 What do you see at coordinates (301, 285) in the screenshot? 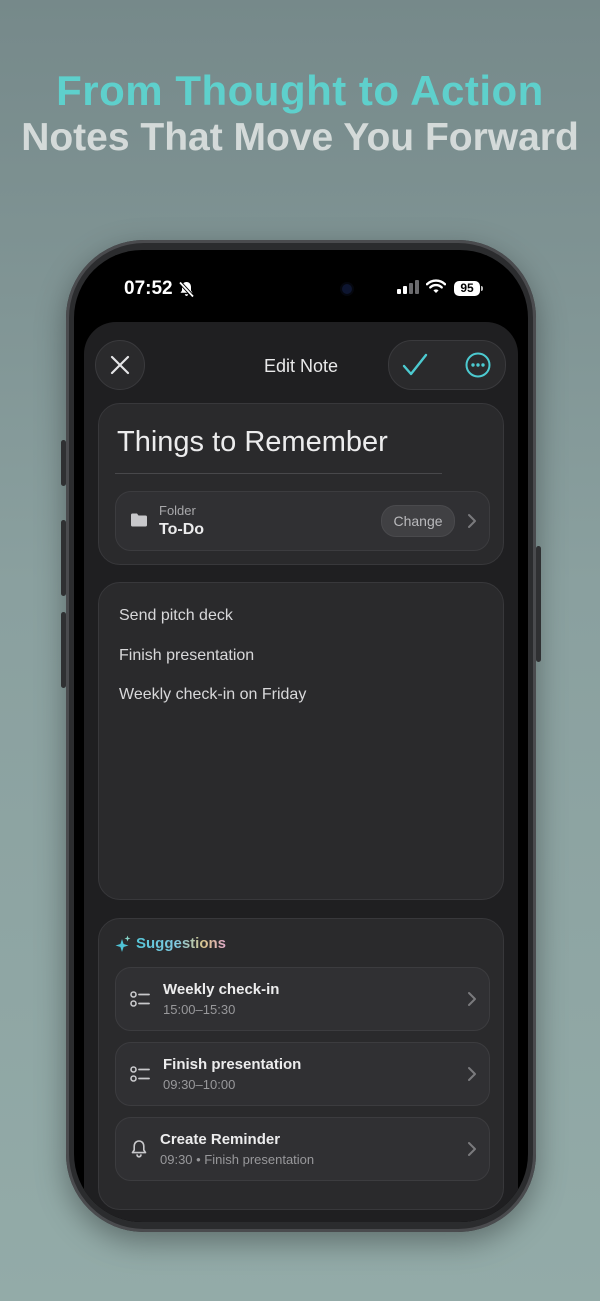
I see `status-bar: 07:52 95` at bounding box center [301, 285].